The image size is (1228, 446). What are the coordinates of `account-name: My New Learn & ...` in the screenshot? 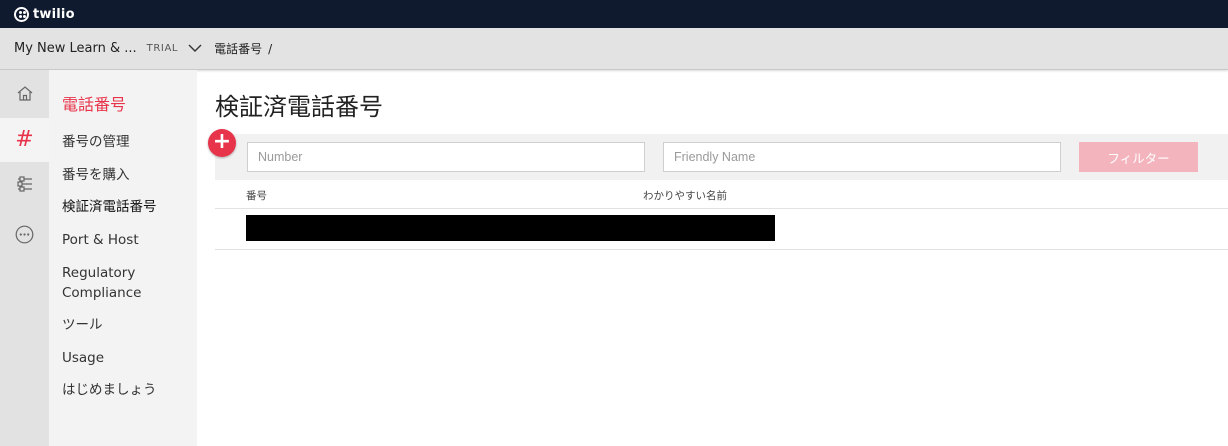 It's located at (75, 48).